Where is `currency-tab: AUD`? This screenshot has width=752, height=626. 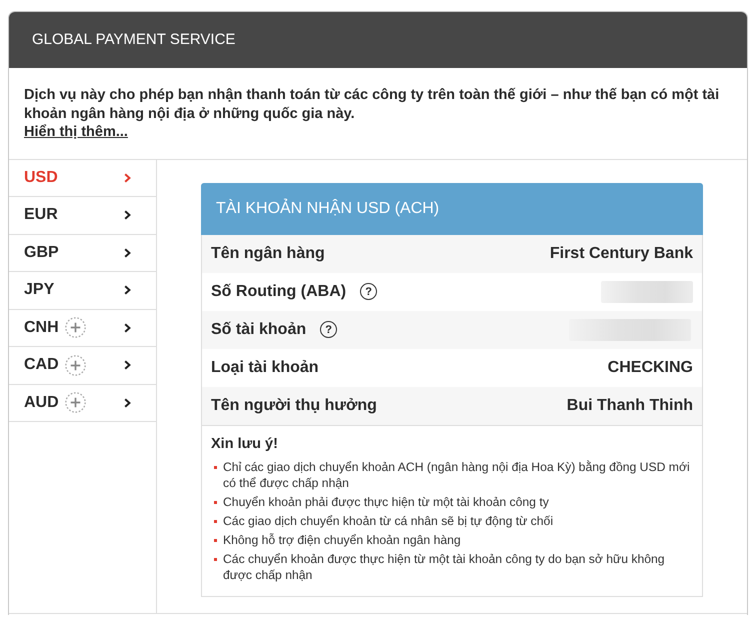
currency-tab: AUD is located at coordinates (82, 403).